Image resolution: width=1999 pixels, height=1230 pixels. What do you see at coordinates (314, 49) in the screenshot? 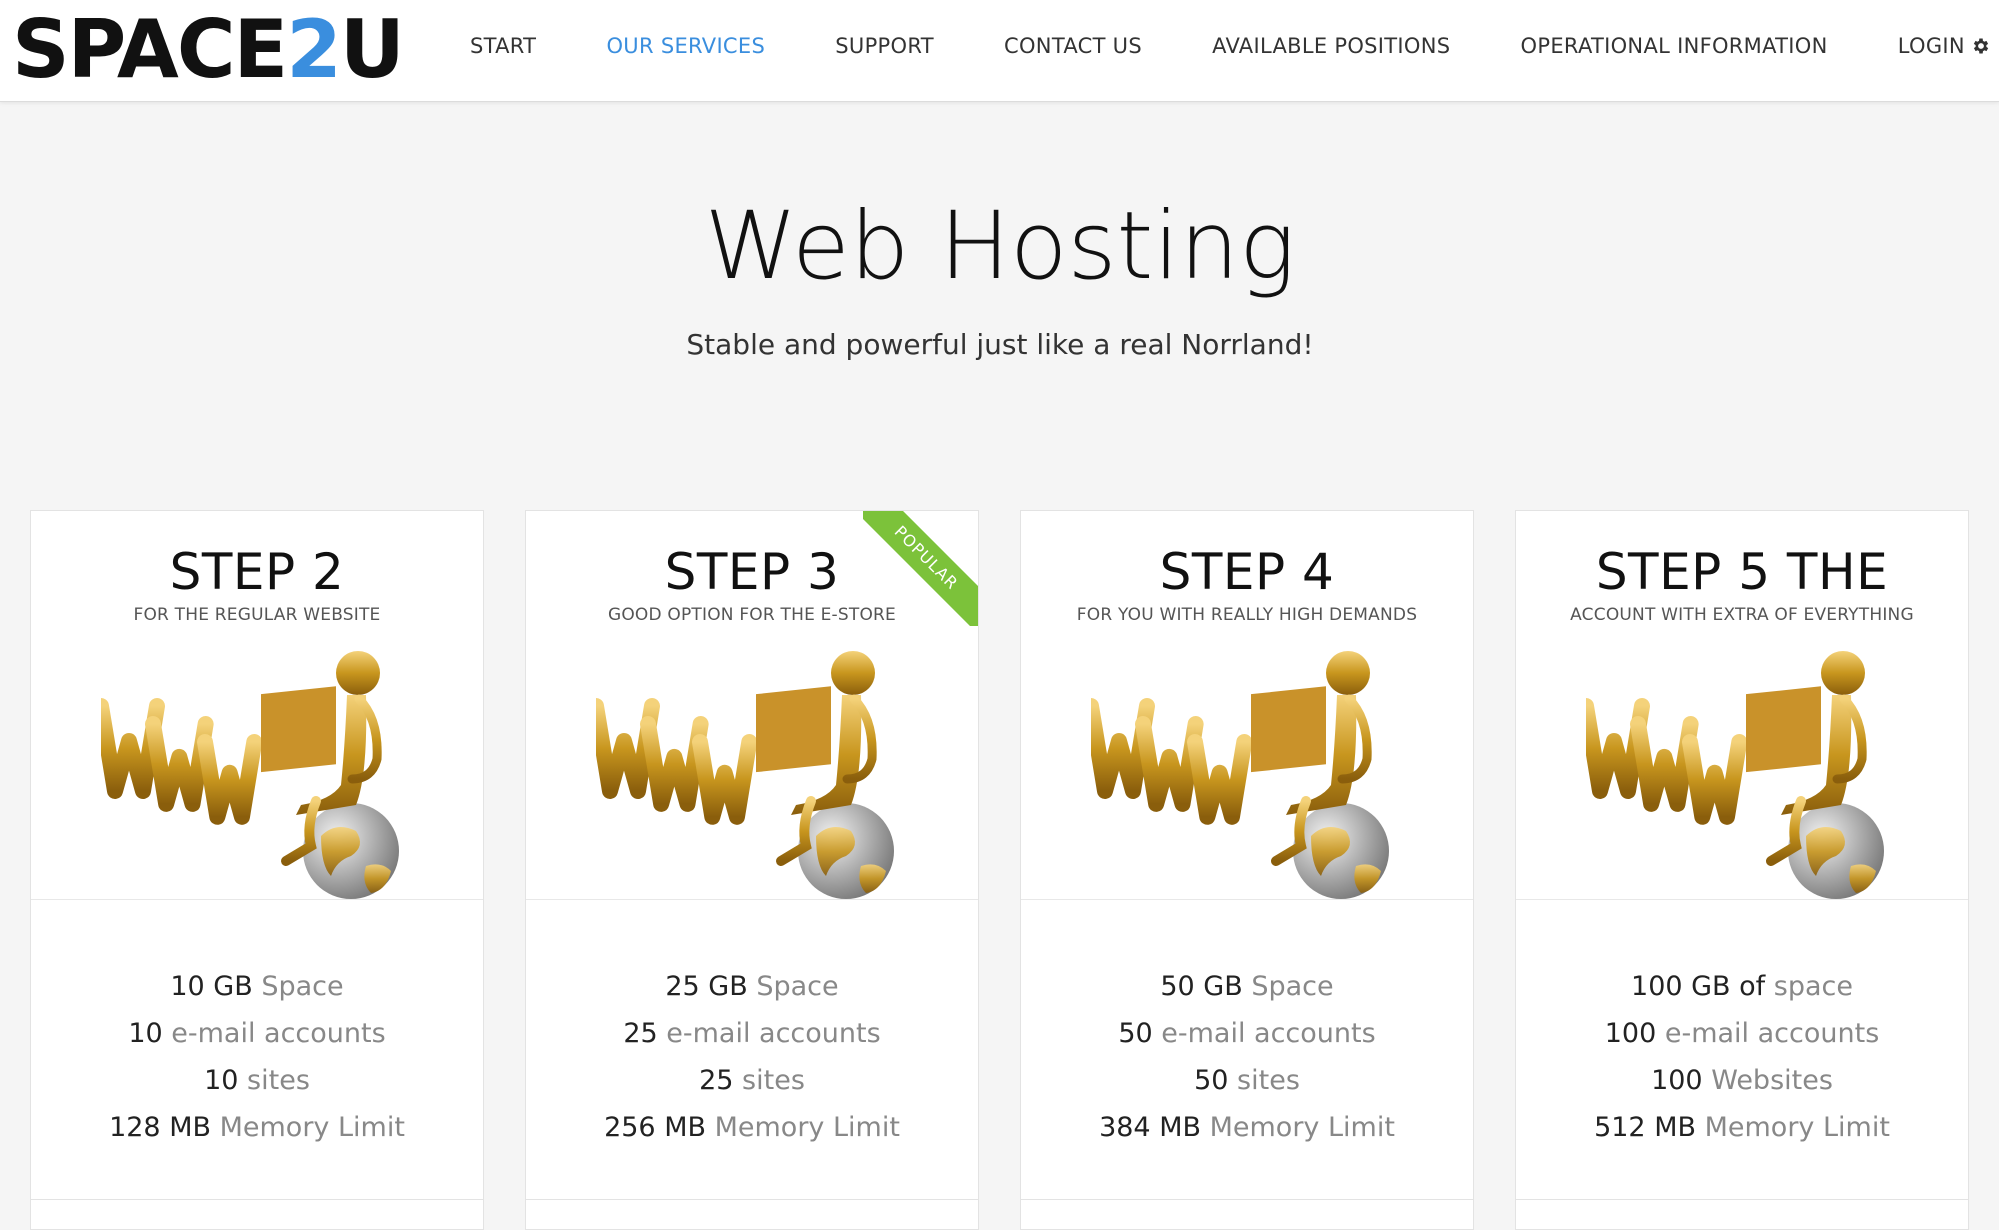
I see `logo-text-2: 2` at bounding box center [314, 49].